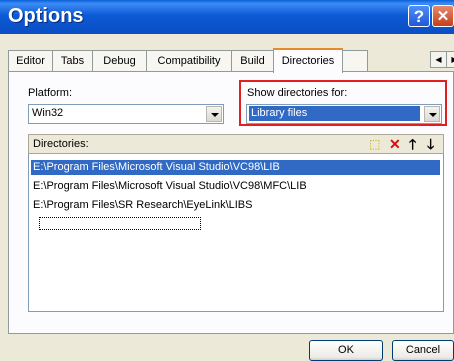  I want to click on tab-tabs: Tabs, so click(72, 60).